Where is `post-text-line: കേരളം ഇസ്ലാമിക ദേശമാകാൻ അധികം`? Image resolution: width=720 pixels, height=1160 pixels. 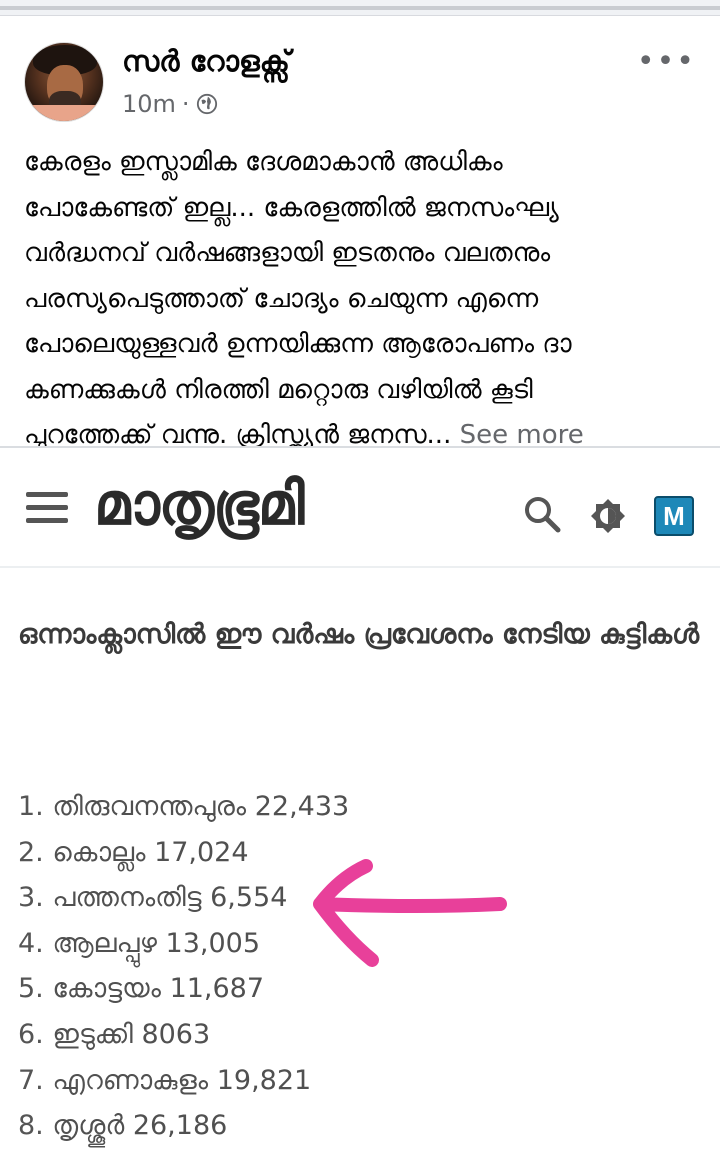 post-text-line: കേരളം ഇസ്ലാമിക ദേശമാകാൻ അധികം is located at coordinates (263, 162).